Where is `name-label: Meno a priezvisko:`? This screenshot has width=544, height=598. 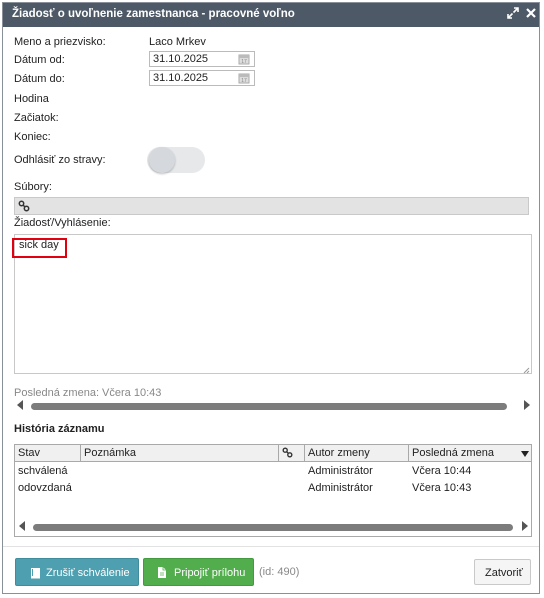 name-label: Meno a priezvisko: is located at coordinates (60, 42).